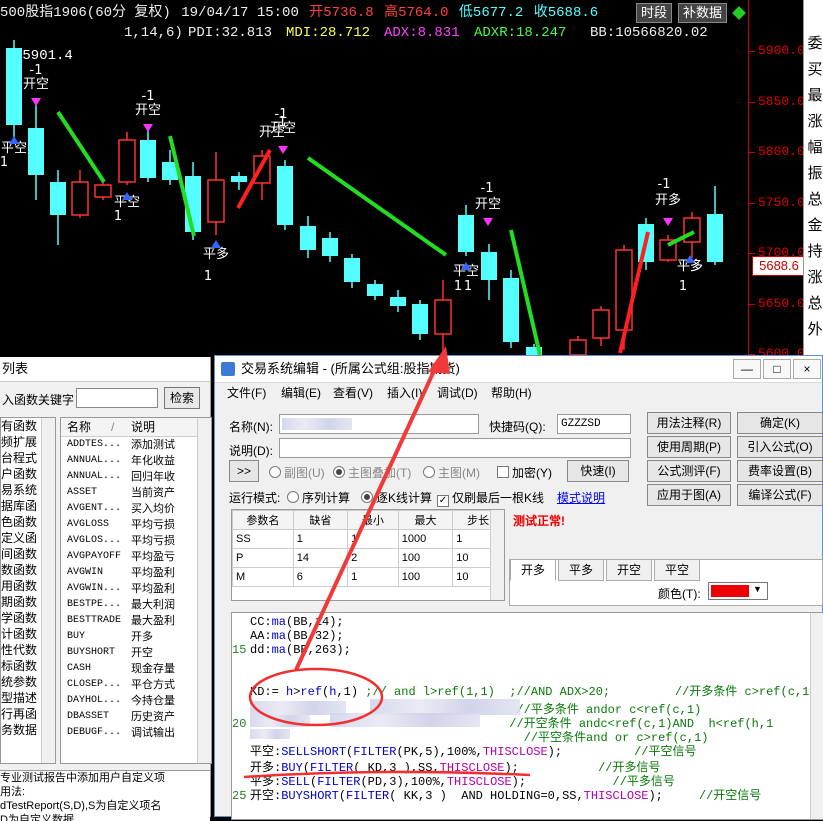 This screenshot has height=821, width=823. I want to click on function-row: DBASSET 历史资产, so click(136, 717).